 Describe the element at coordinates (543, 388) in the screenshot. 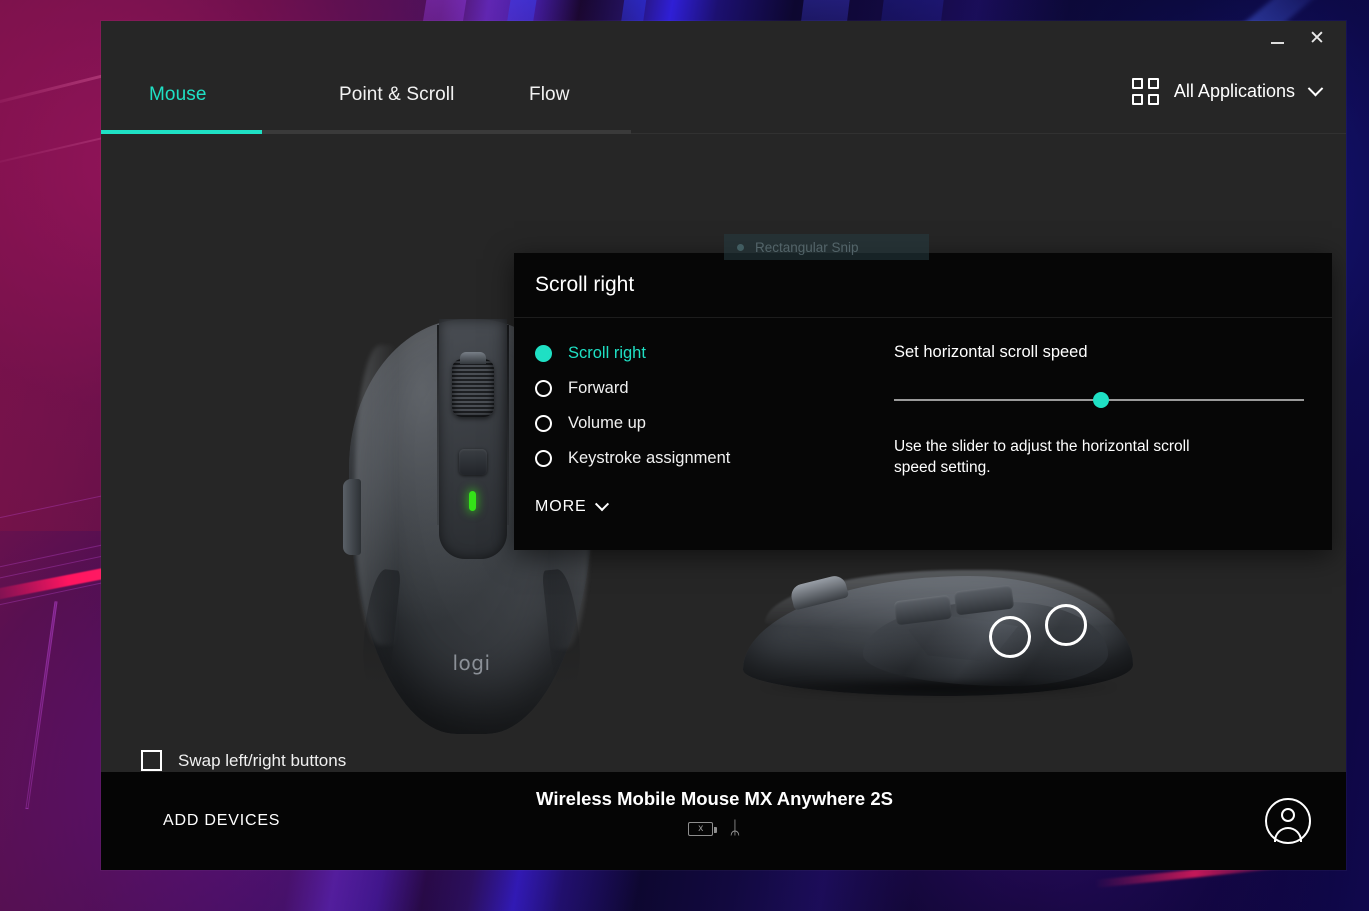

I see `radio-forward` at that location.